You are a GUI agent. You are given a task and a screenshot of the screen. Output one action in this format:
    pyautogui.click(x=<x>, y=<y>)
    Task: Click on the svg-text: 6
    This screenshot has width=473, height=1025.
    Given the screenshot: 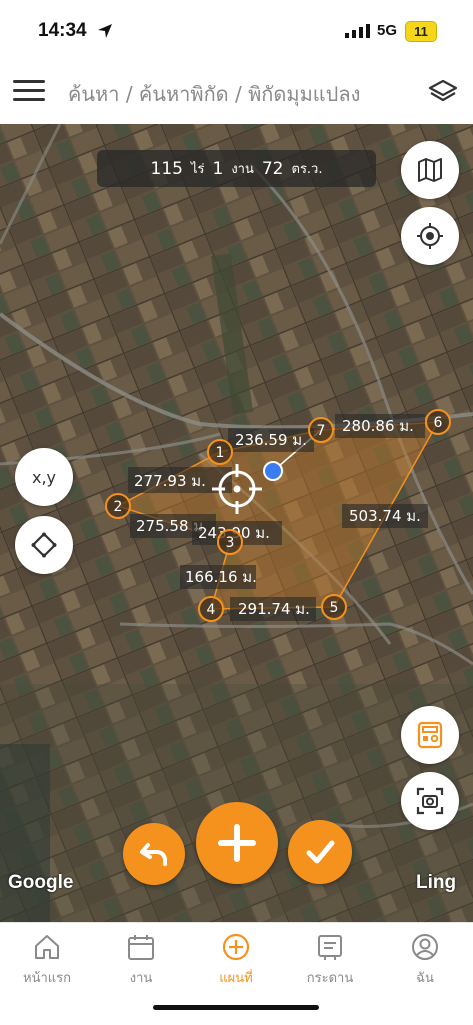 What is the action you would take?
    pyautogui.click(x=438, y=423)
    